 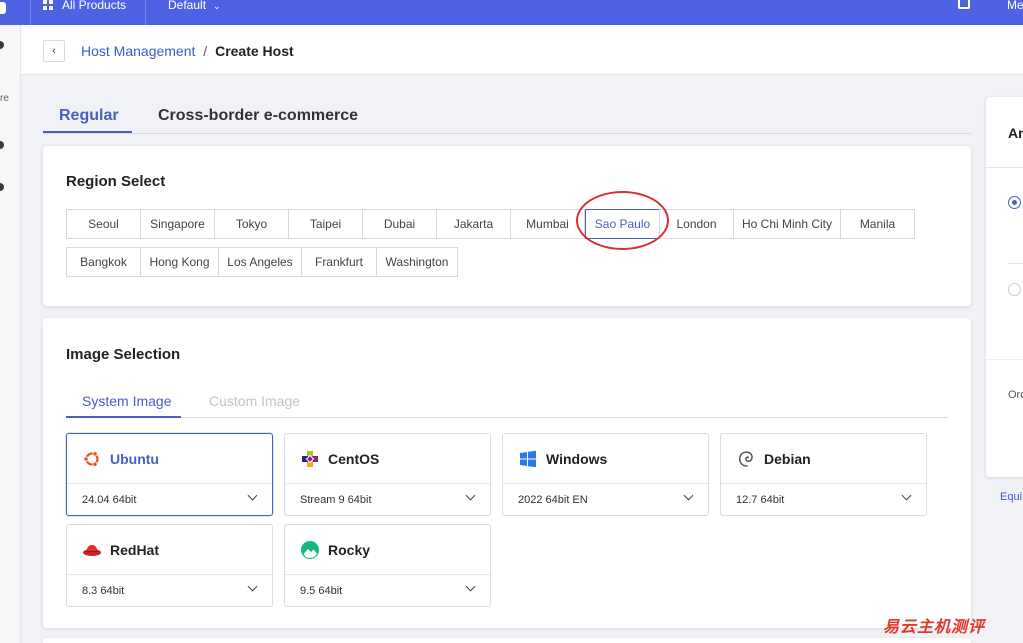 What do you see at coordinates (134, 459) in the screenshot?
I see `os-name: Ubuntu` at bounding box center [134, 459].